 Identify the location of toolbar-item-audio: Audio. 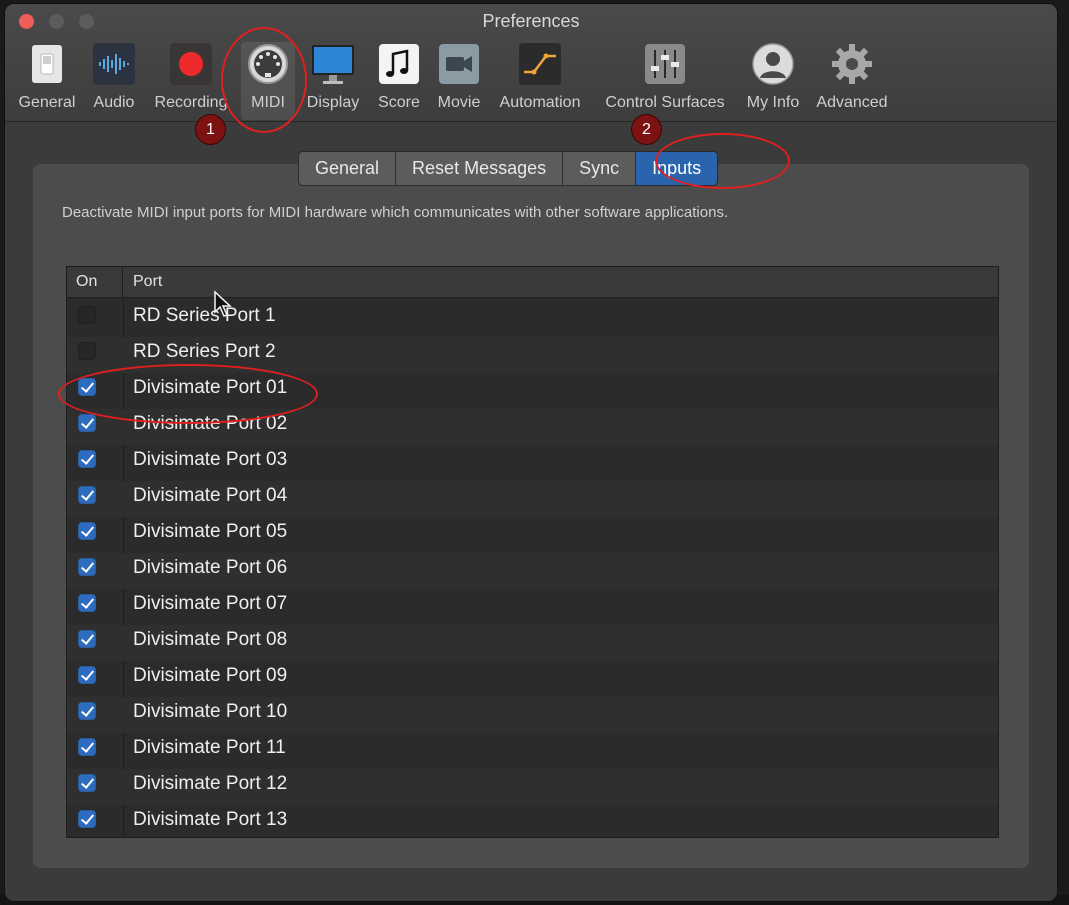
(114, 81).